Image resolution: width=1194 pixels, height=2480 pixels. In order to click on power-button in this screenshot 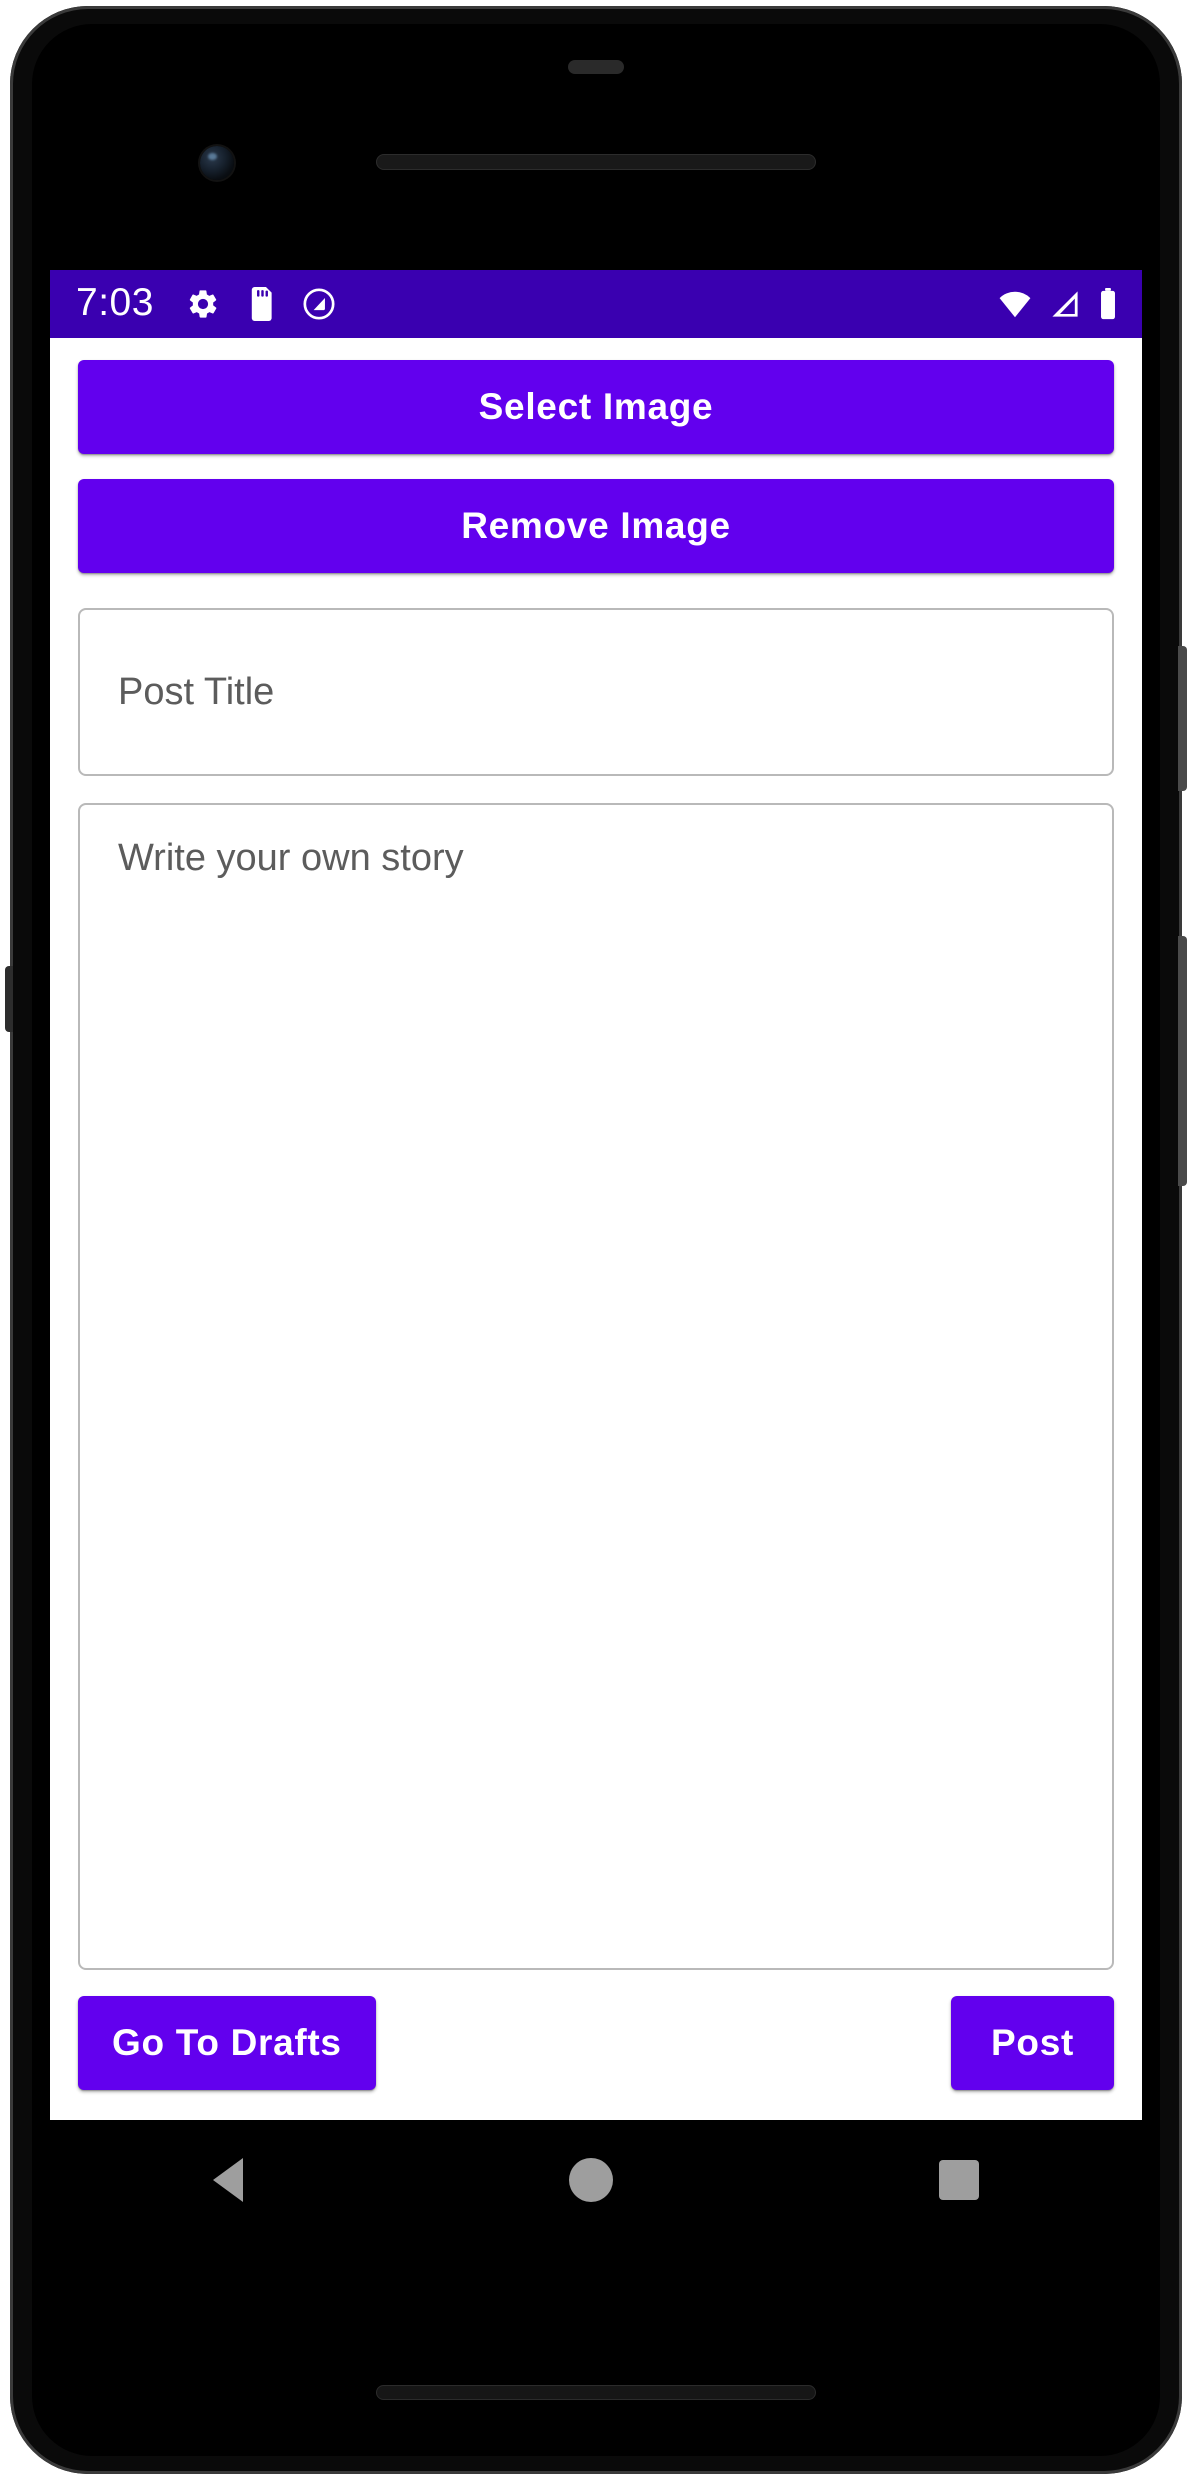, I will do `click(1182, 718)`.